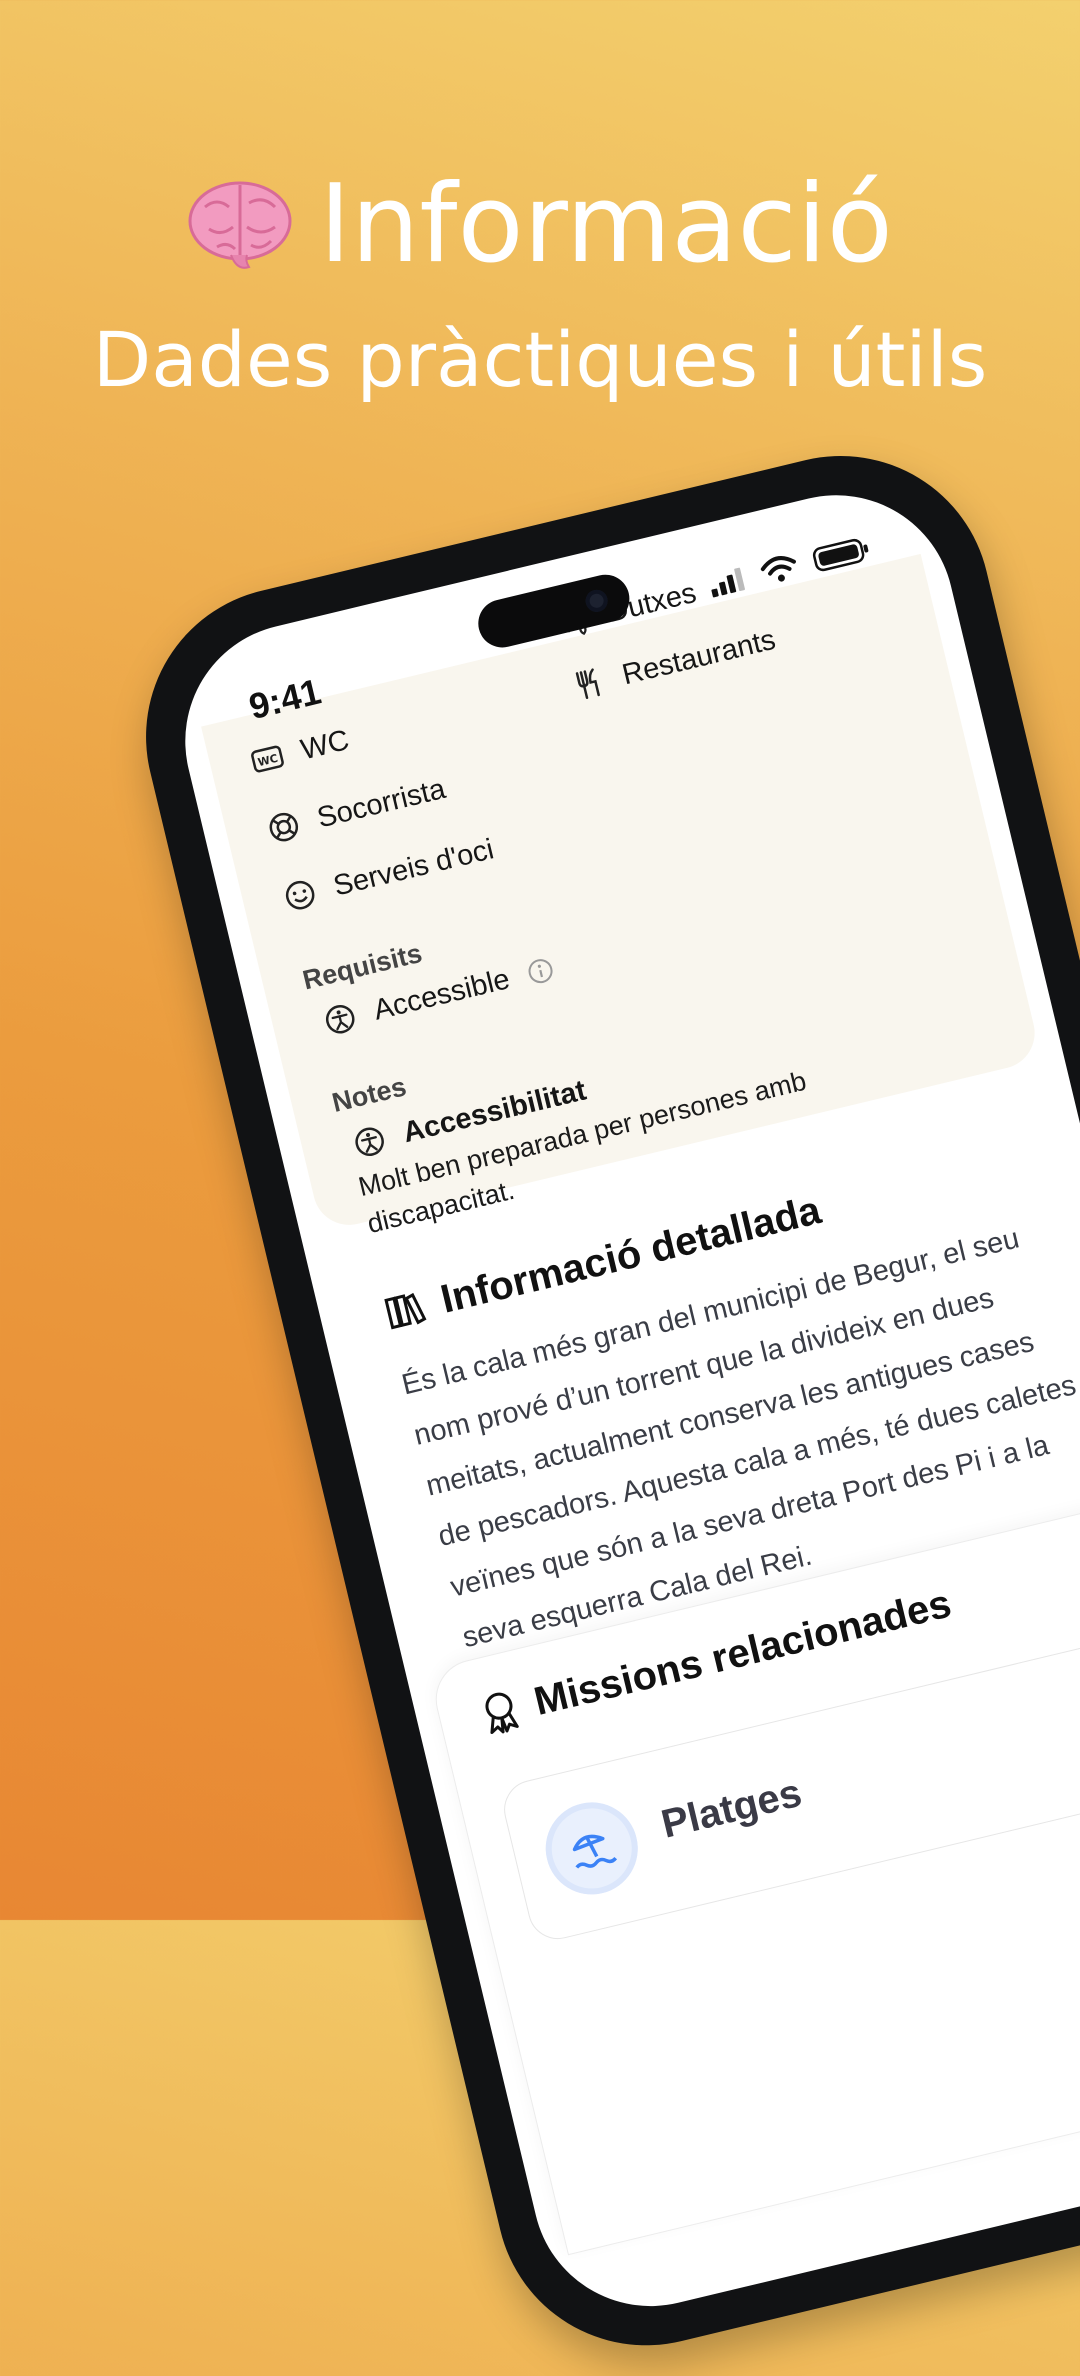 The width and height of the screenshot is (1080, 2376). I want to click on service-label: WC, so click(325, 744).